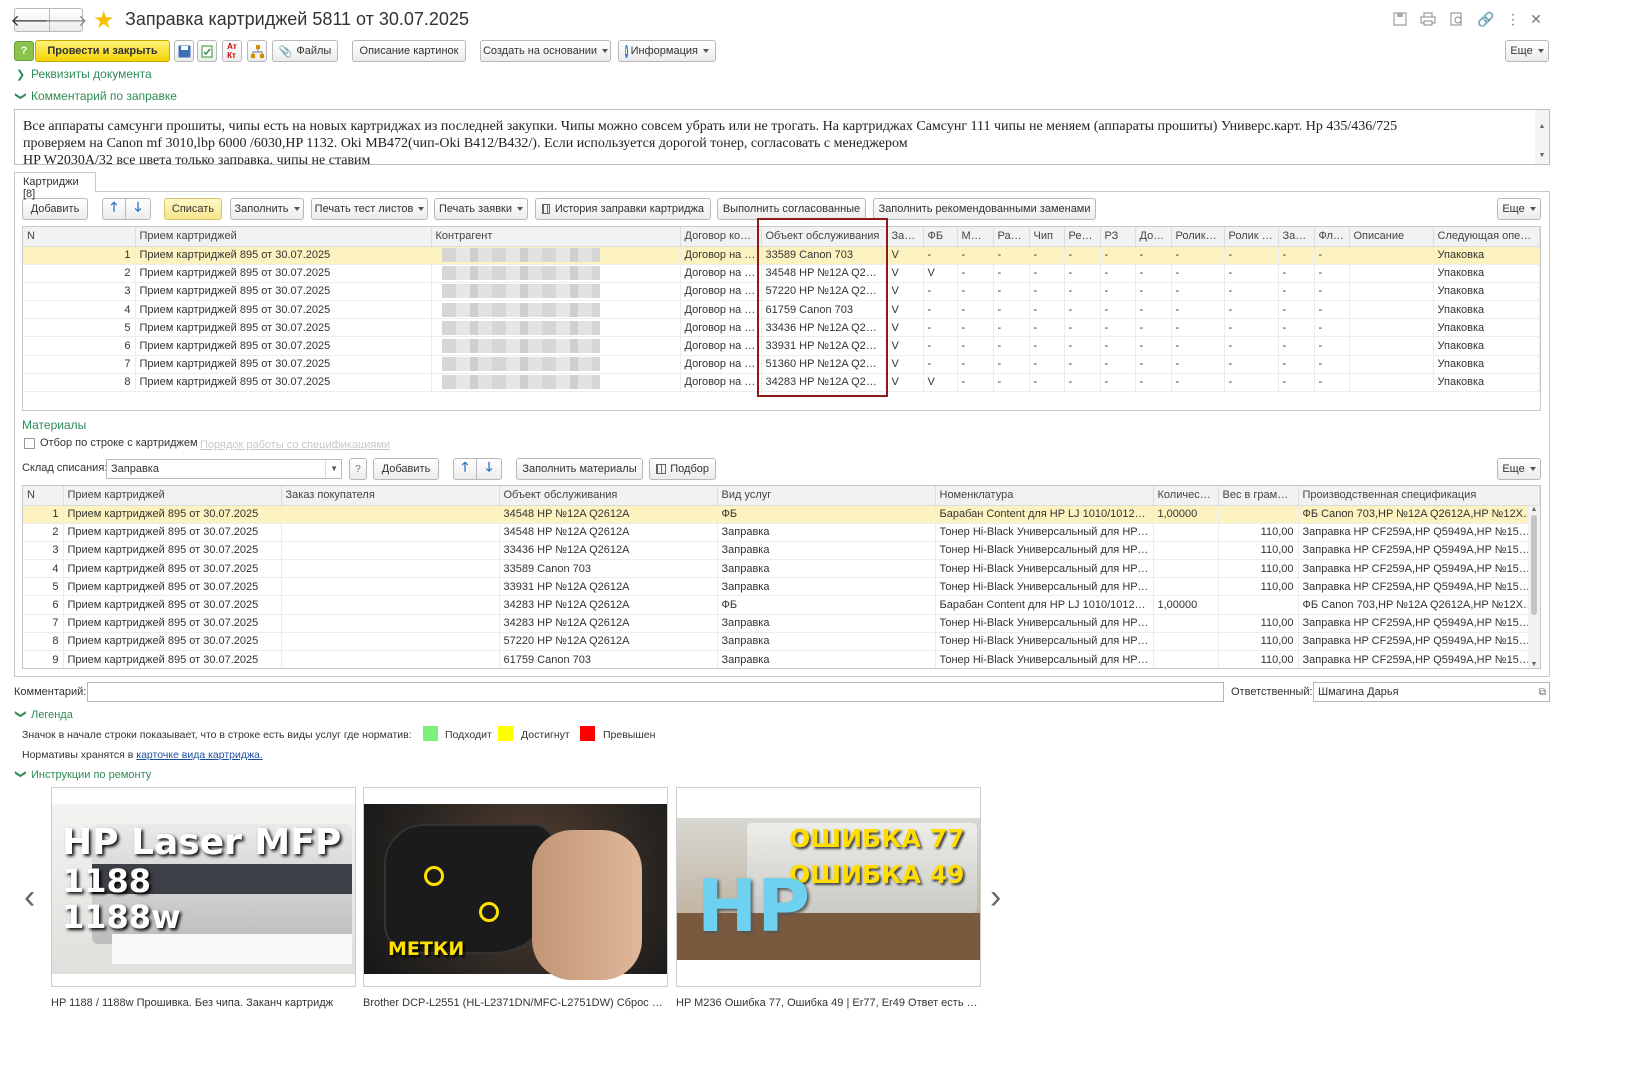  What do you see at coordinates (791, 209) in the screenshot?
I see `execute-approved-button: Выполнить согласованные` at bounding box center [791, 209].